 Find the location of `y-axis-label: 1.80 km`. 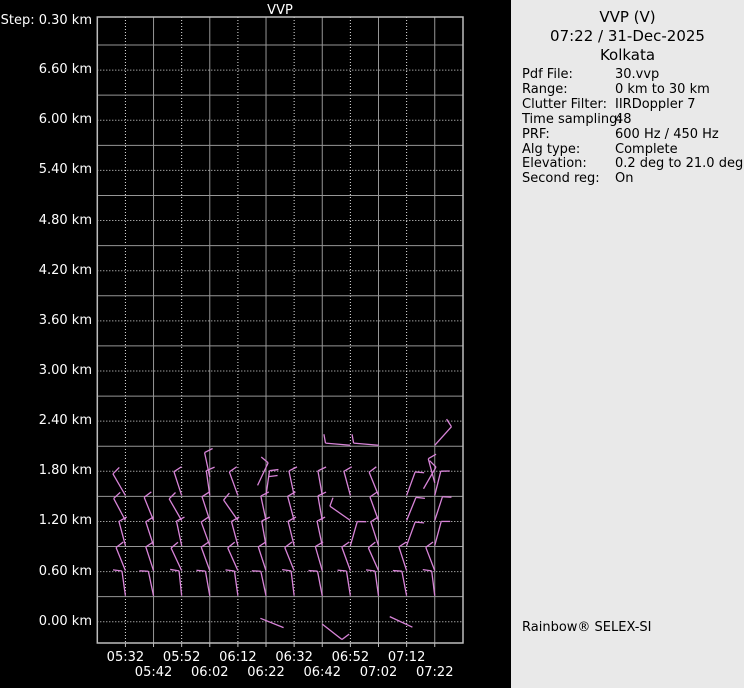

y-axis-label: 1.80 km is located at coordinates (65, 471).